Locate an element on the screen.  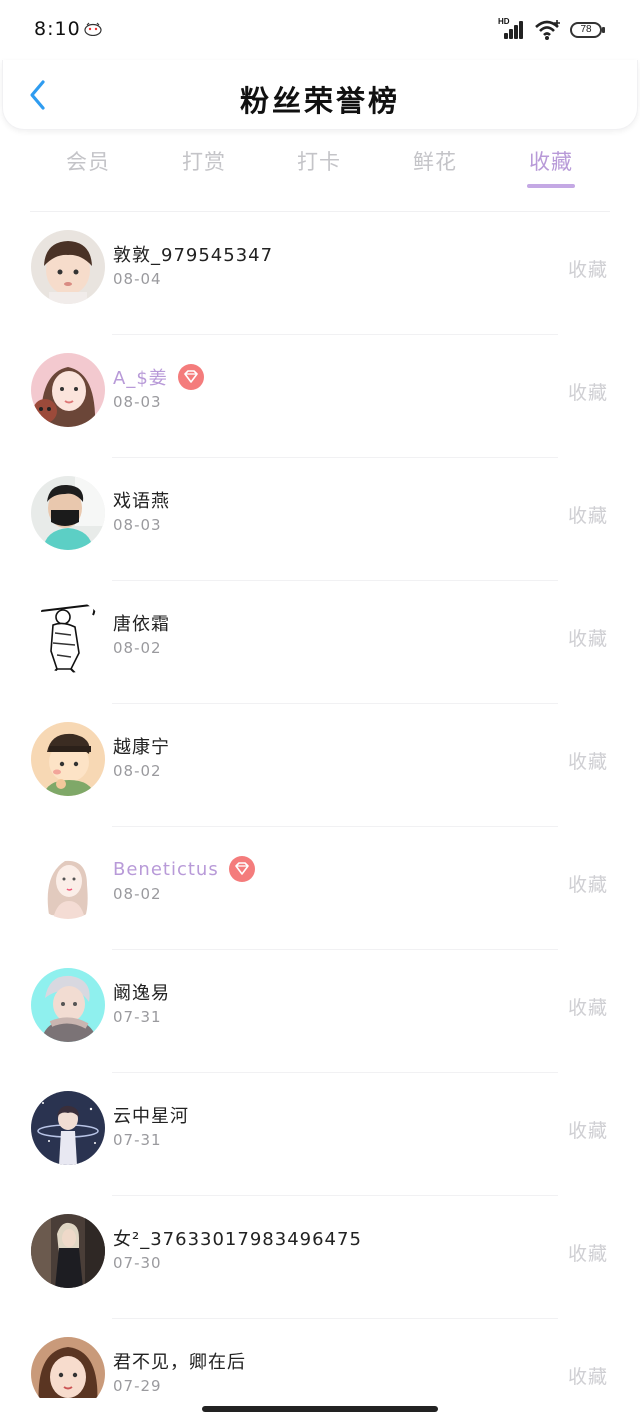
fan-name: 唐依霜 is located at coordinates (141, 623).